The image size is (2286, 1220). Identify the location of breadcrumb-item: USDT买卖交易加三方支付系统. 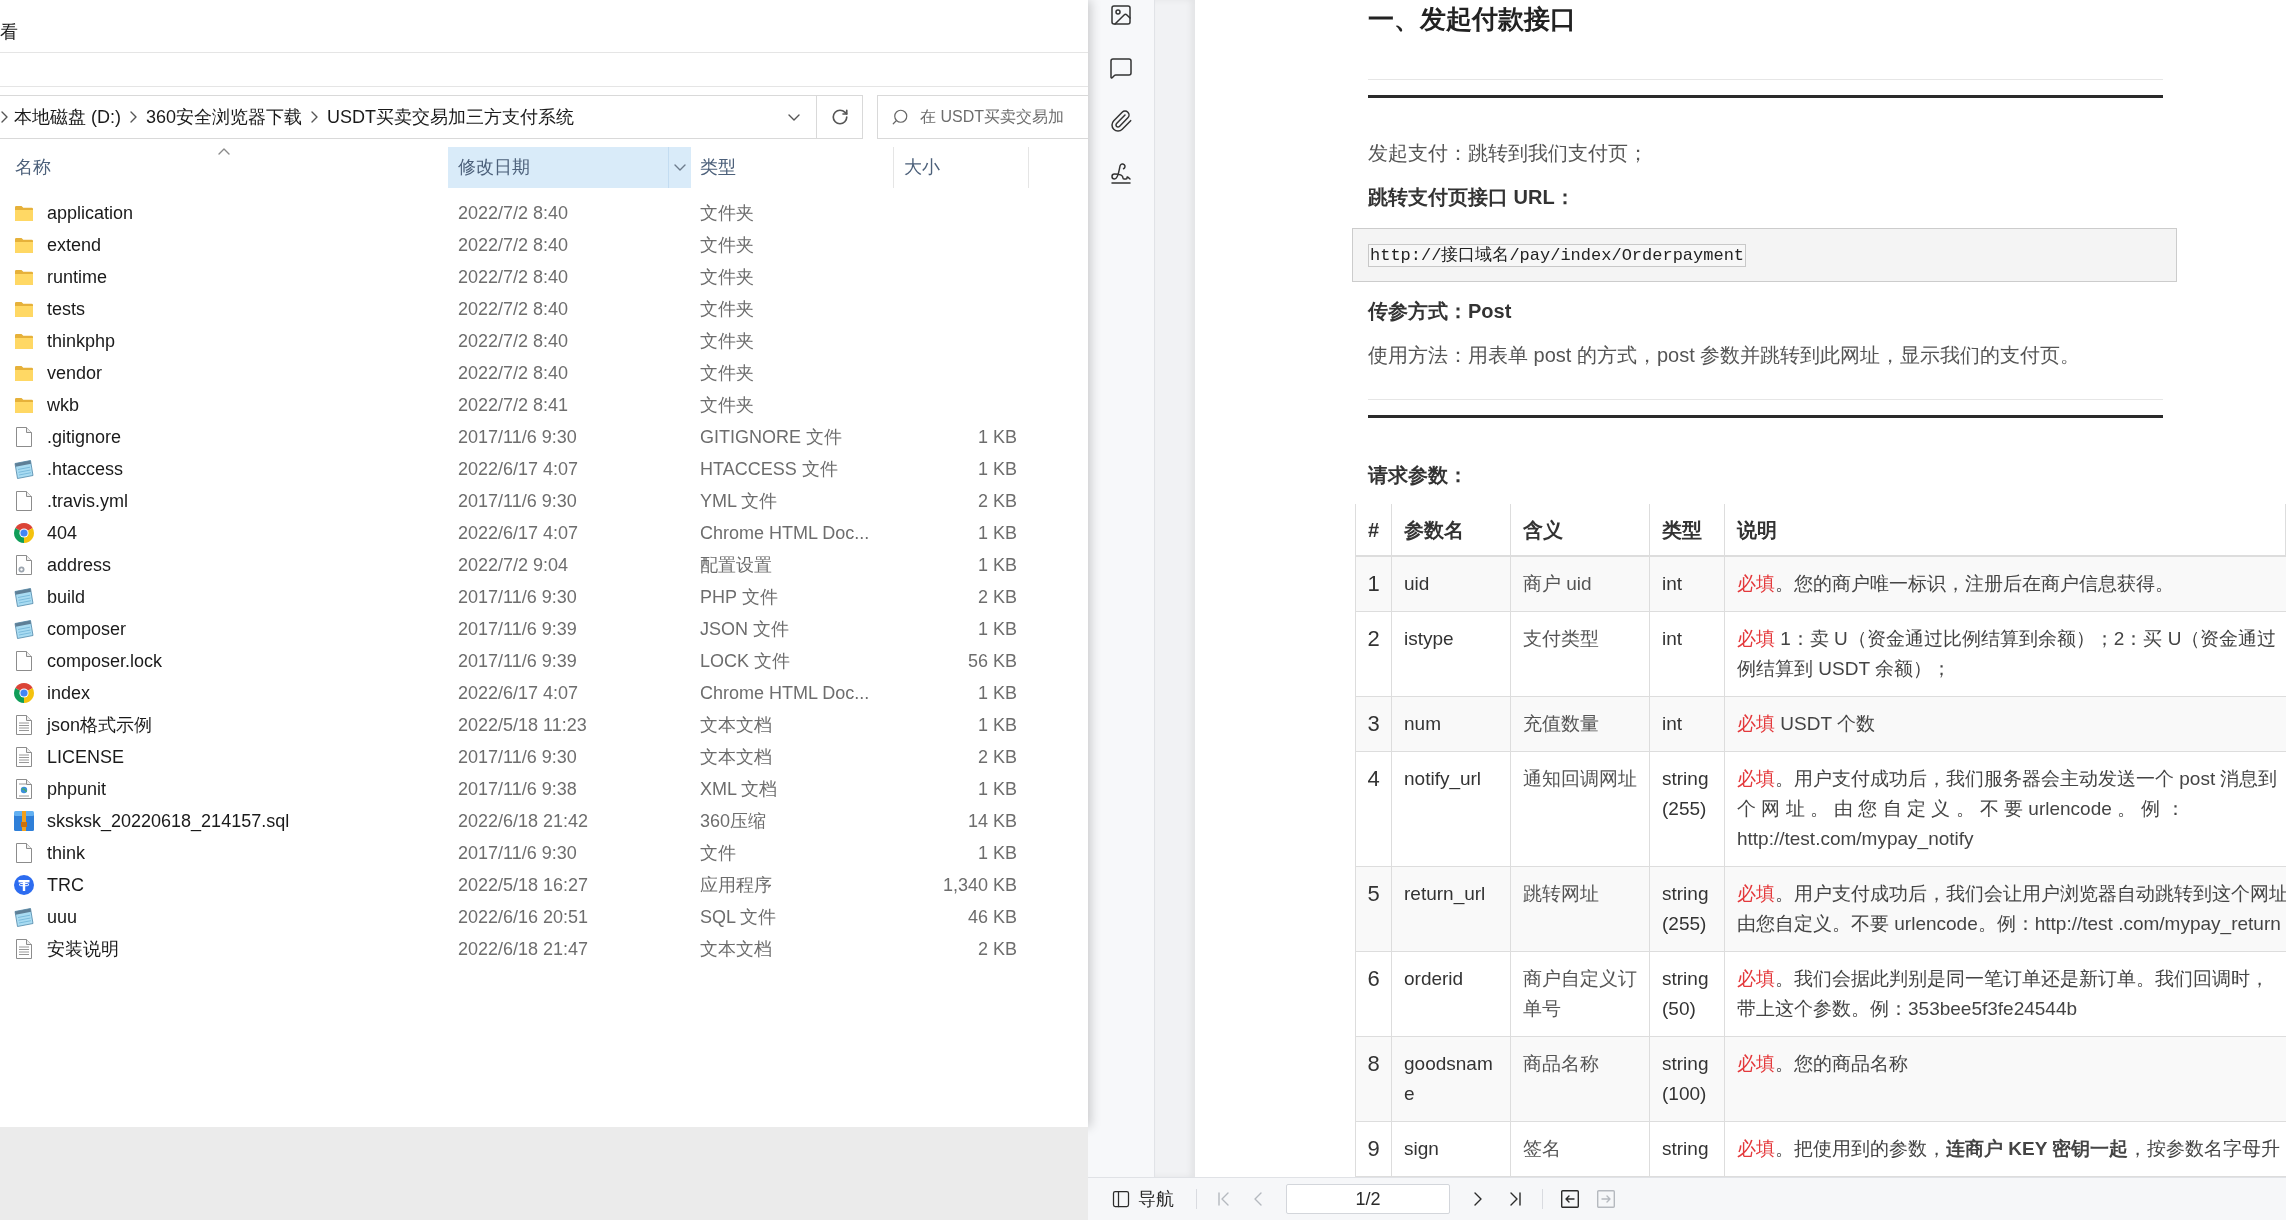
(451, 117).